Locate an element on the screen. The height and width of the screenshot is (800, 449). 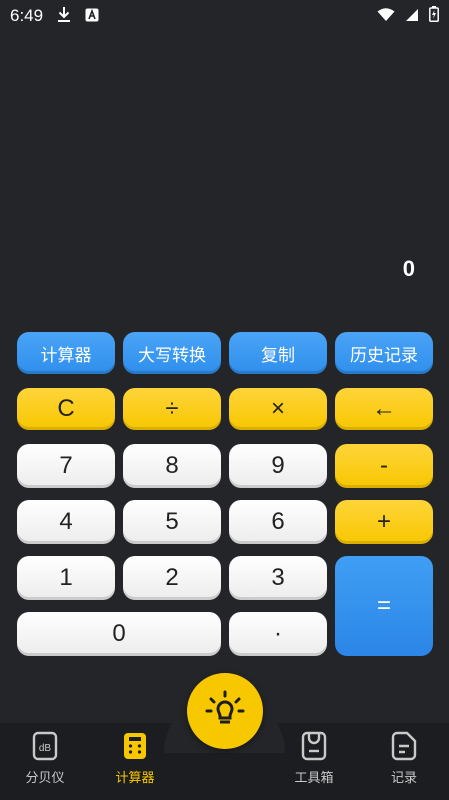
digit-1-key: 1 is located at coordinates (66, 578).